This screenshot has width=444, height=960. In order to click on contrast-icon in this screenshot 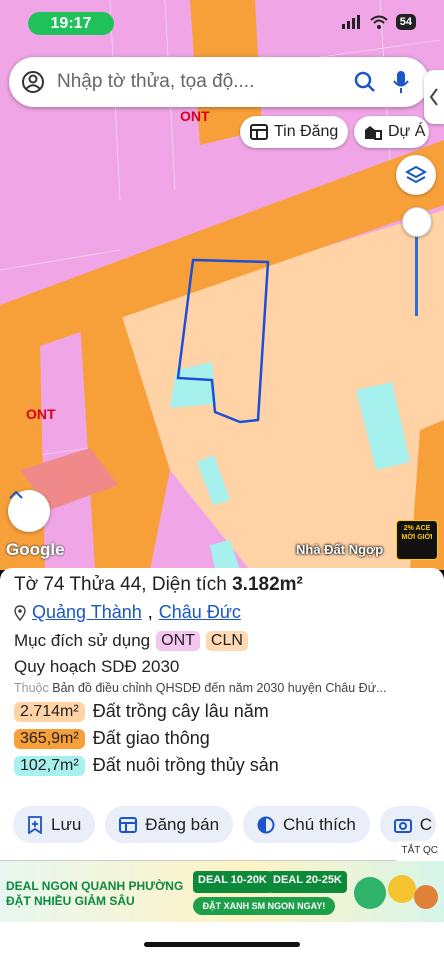, I will do `click(266, 824)`.